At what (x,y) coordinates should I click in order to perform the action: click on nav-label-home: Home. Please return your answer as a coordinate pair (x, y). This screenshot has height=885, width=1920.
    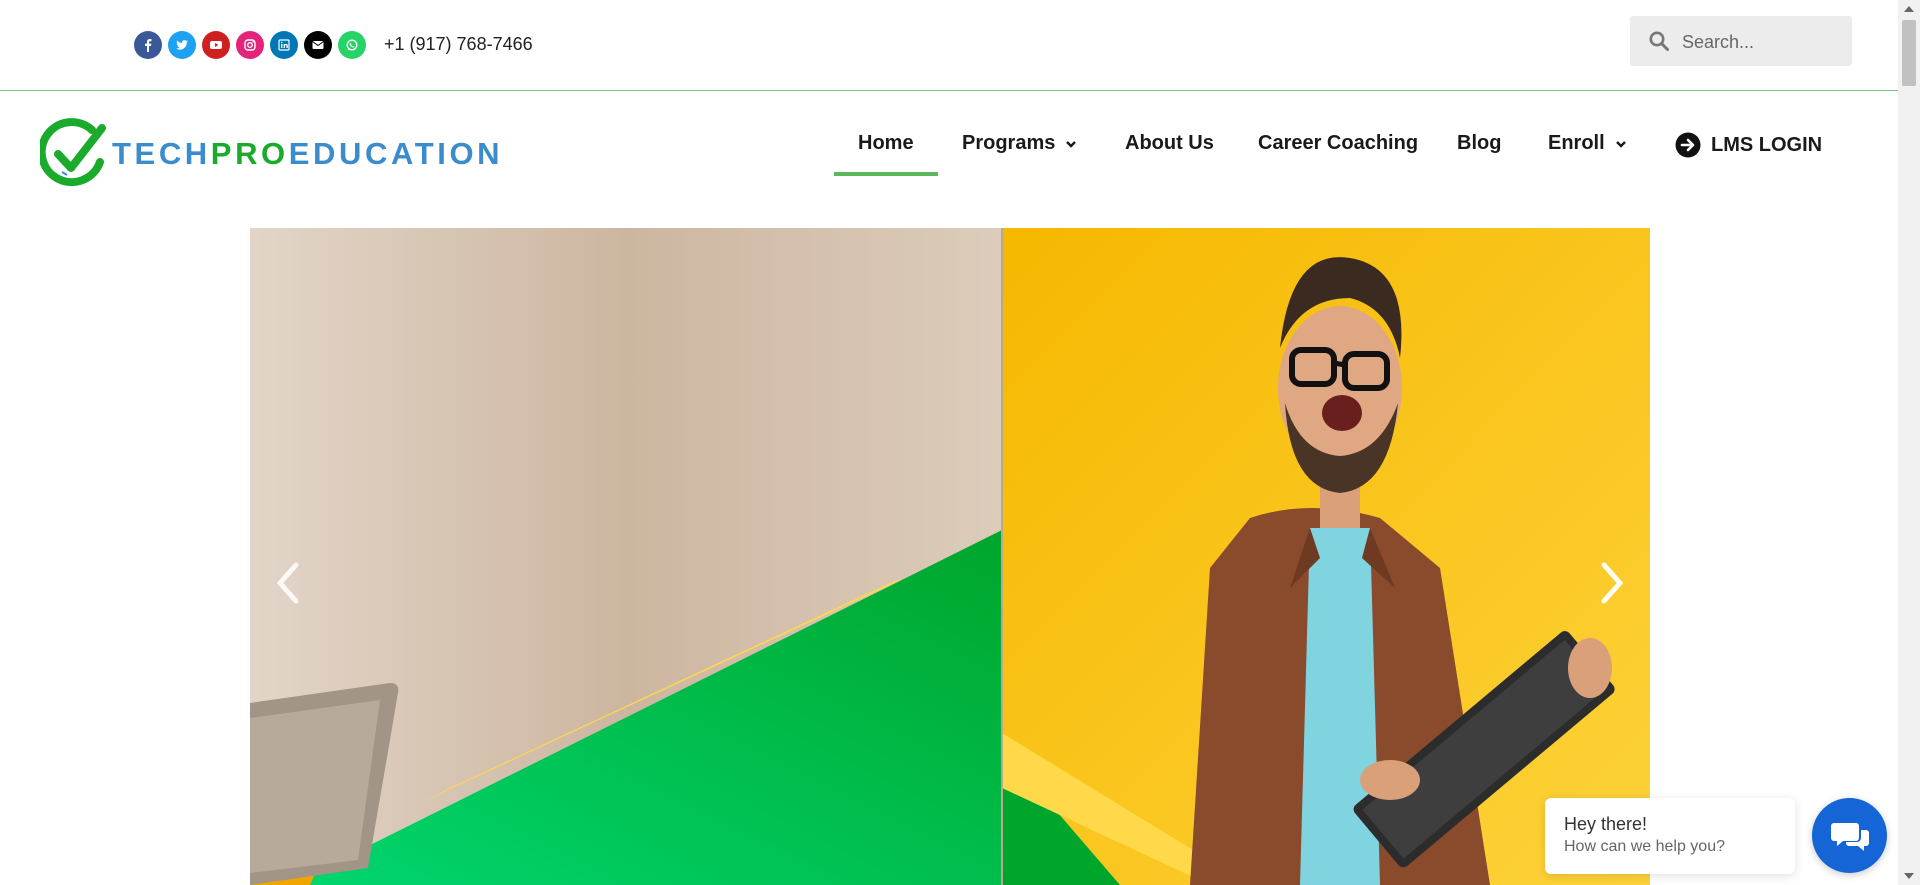
    Looking at the image, I should click on (886, 143).